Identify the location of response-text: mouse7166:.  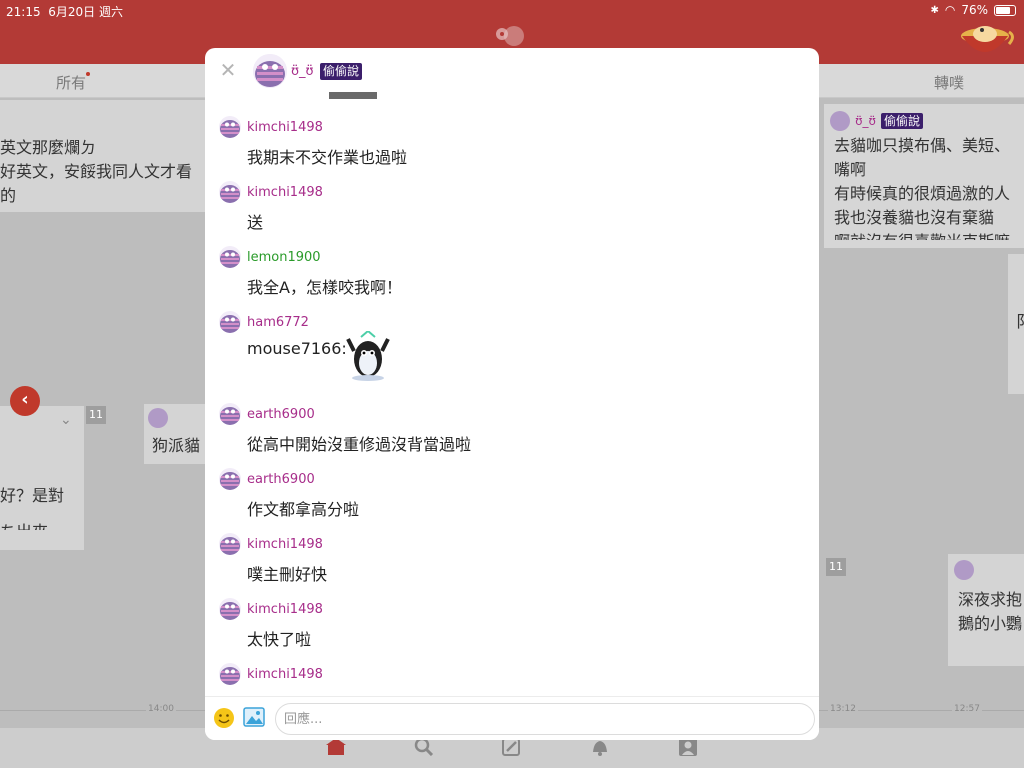
(297, 348).